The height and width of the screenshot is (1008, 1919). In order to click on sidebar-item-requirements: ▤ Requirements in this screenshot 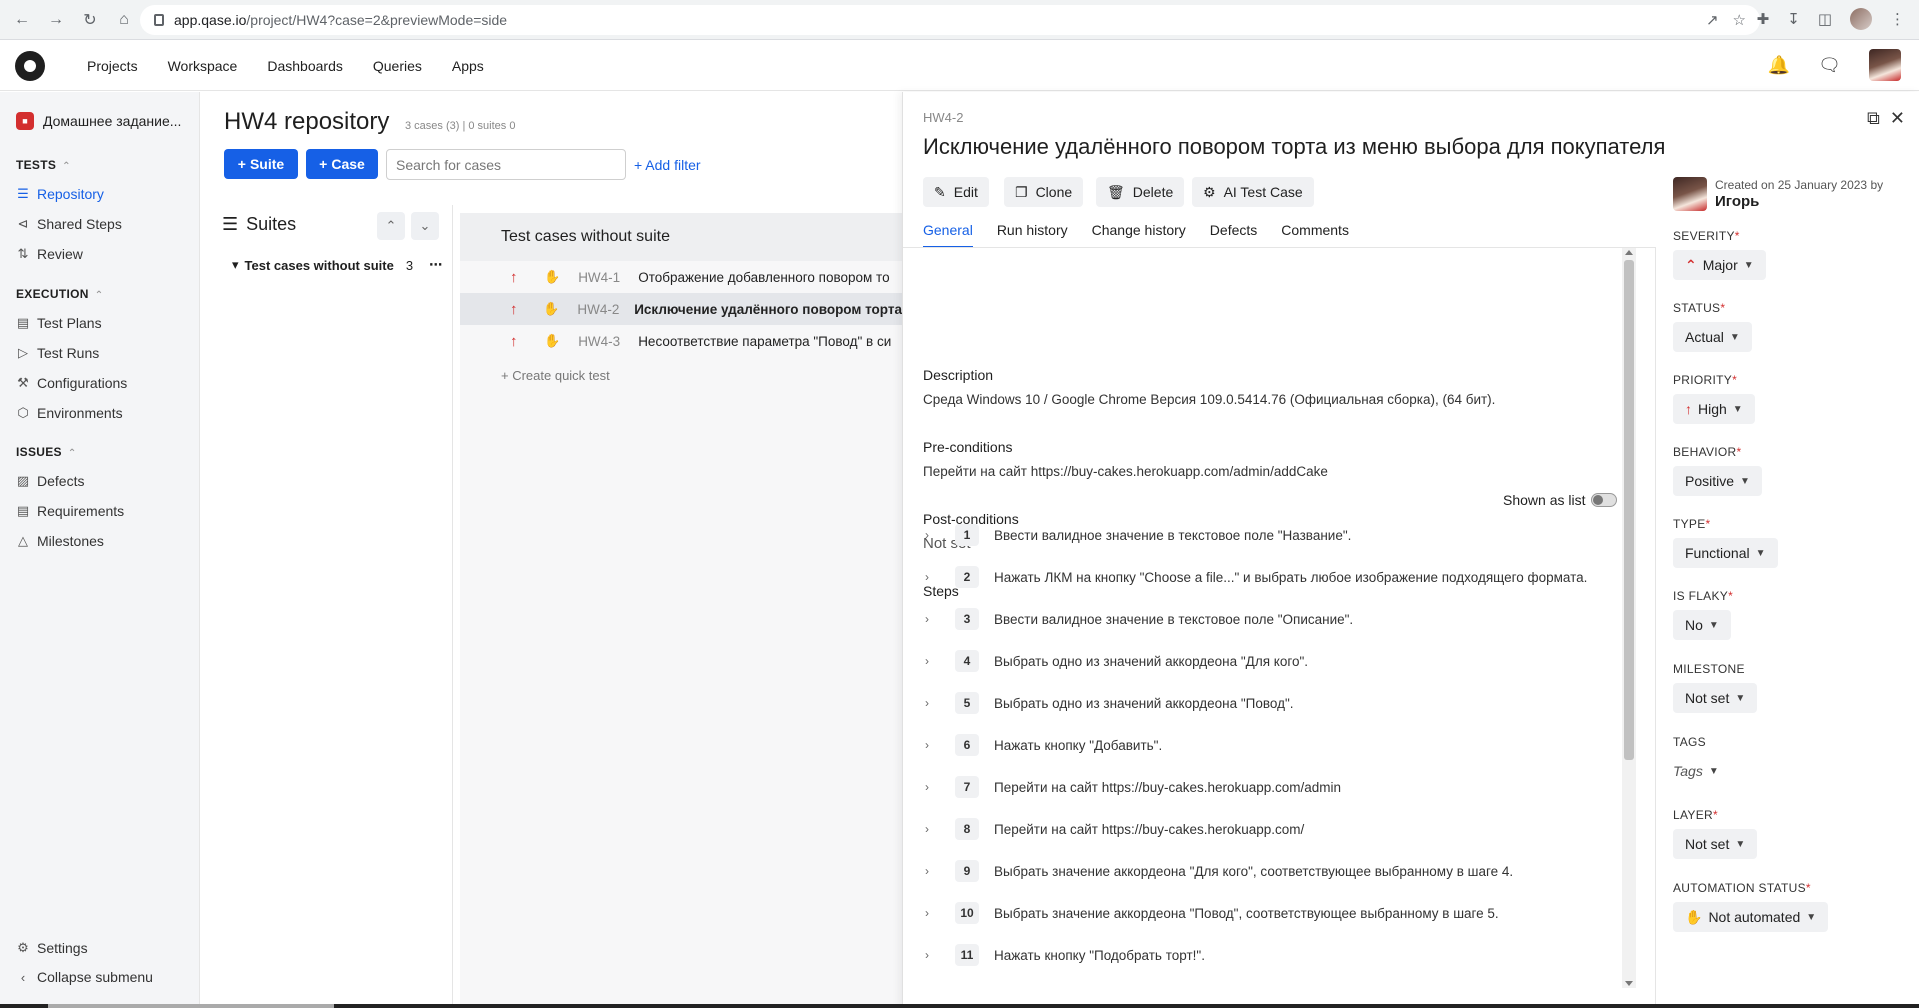, I will do `click(70, 511)`.